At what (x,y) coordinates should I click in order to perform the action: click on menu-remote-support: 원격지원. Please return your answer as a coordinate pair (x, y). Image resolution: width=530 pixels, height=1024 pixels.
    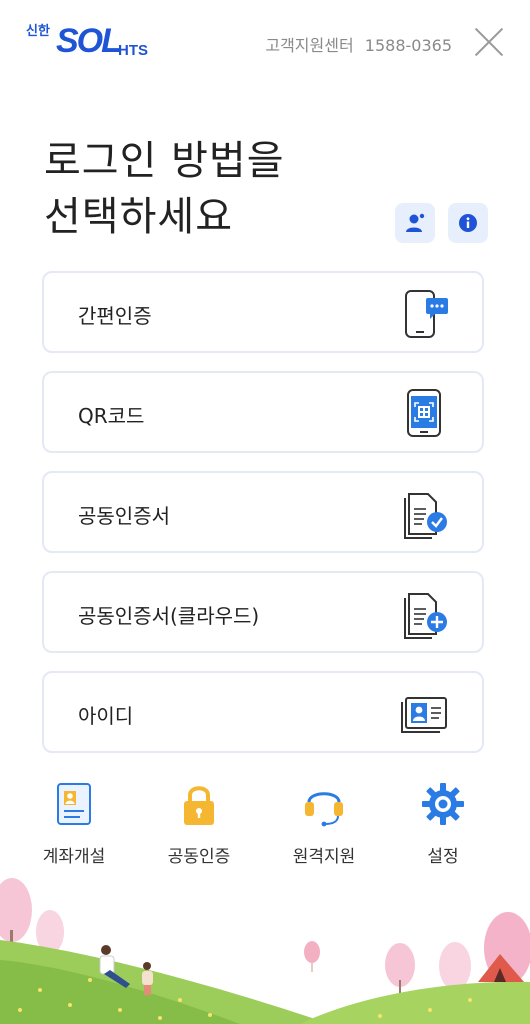
    Looking at the image, I should click on (324, 823).